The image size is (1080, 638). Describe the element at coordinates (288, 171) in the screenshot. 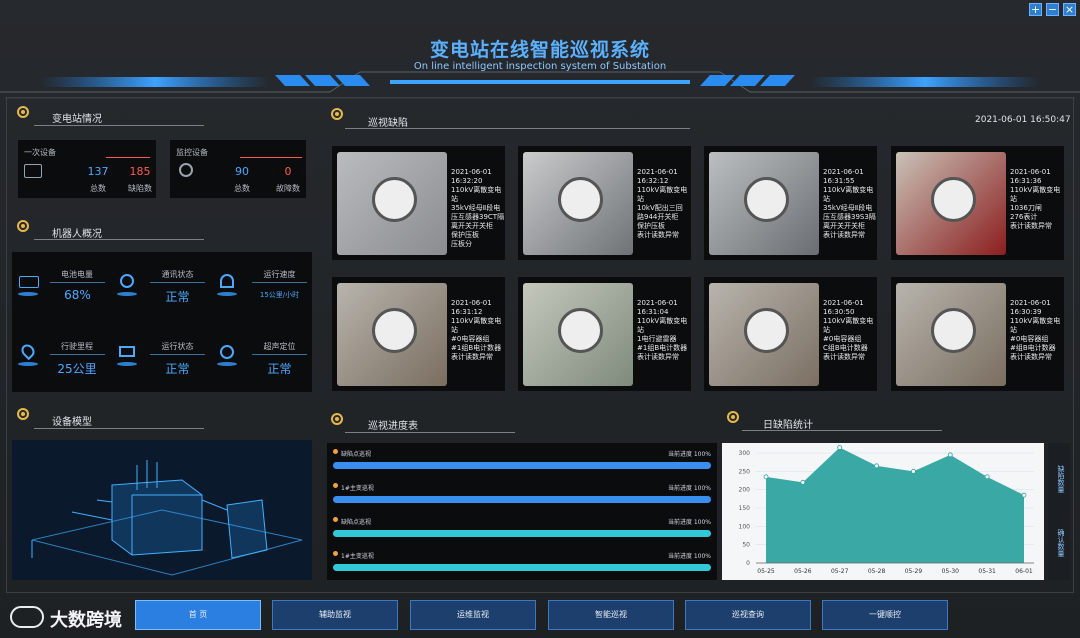

I see `monitor-faults: 0` at that location.